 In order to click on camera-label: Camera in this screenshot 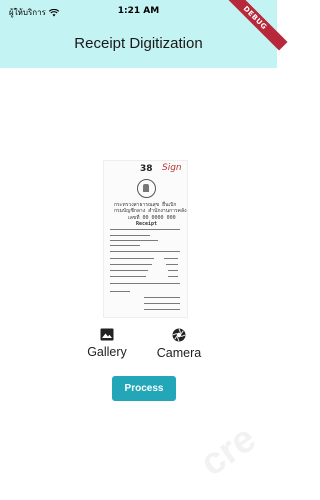, I will do `click(179, 353)`.